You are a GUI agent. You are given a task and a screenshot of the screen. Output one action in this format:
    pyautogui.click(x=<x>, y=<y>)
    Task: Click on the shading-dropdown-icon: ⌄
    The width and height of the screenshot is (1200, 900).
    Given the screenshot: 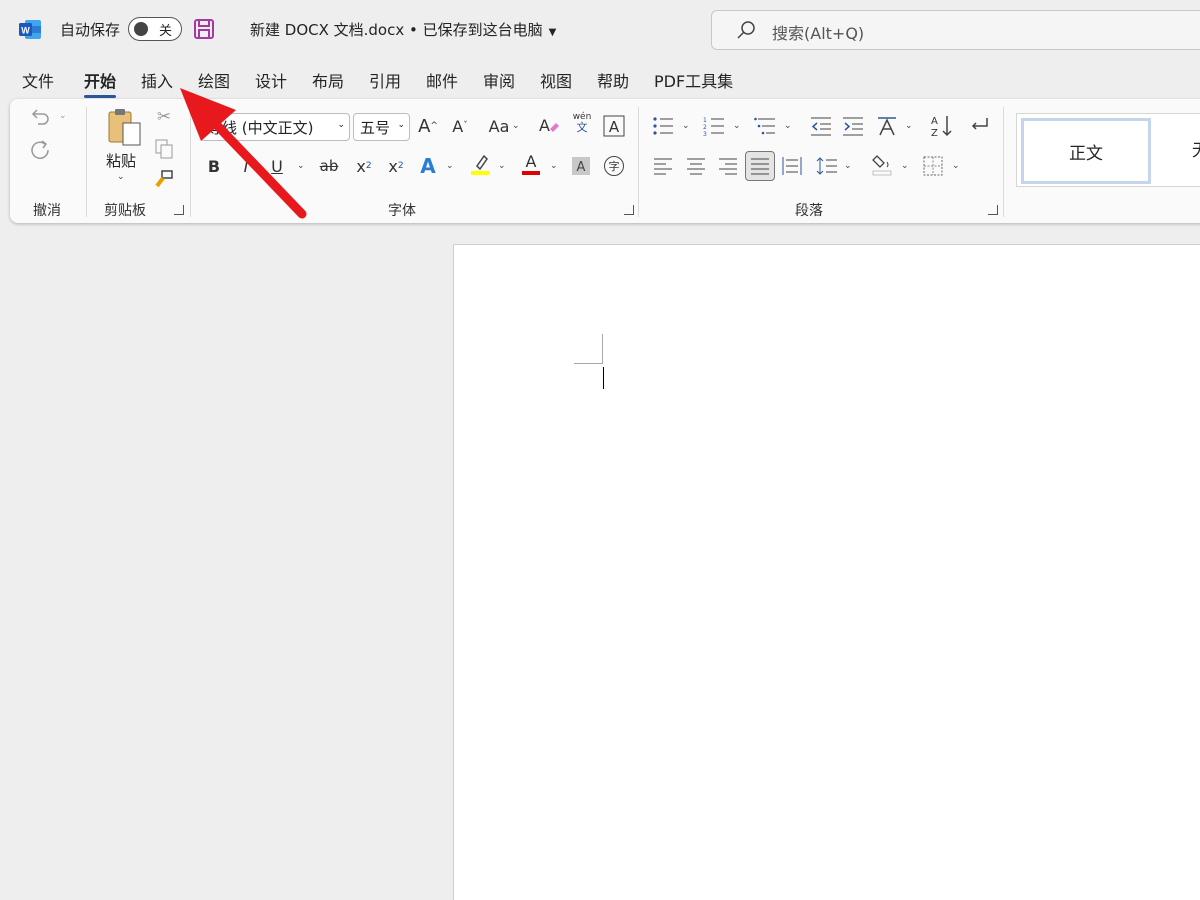 What is the action you would take?
    pyautogui.click(x=905, y=166)
    